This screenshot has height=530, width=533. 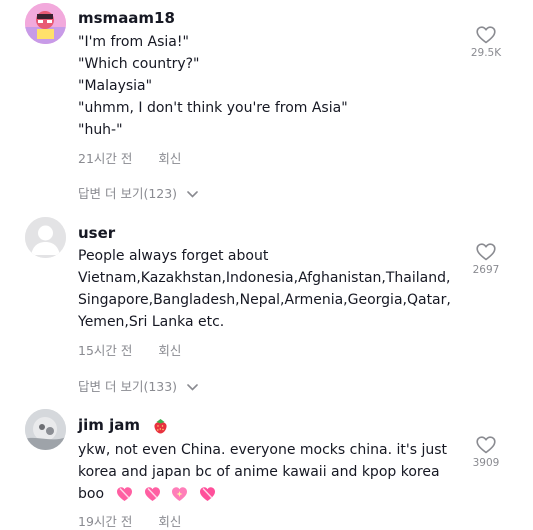 What do you see at coordinates (151, 322) in the screenshot?
I see `comment-text-line: Yemen,Sri Lanka etc.` at bounding box center [151, 322].